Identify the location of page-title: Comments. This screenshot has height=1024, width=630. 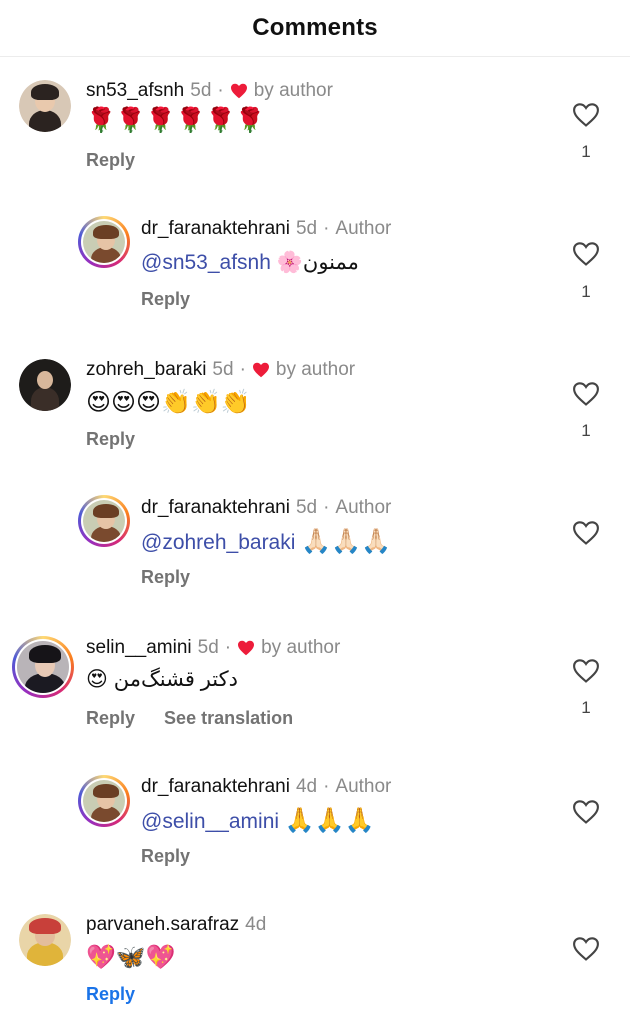
(315, 27).